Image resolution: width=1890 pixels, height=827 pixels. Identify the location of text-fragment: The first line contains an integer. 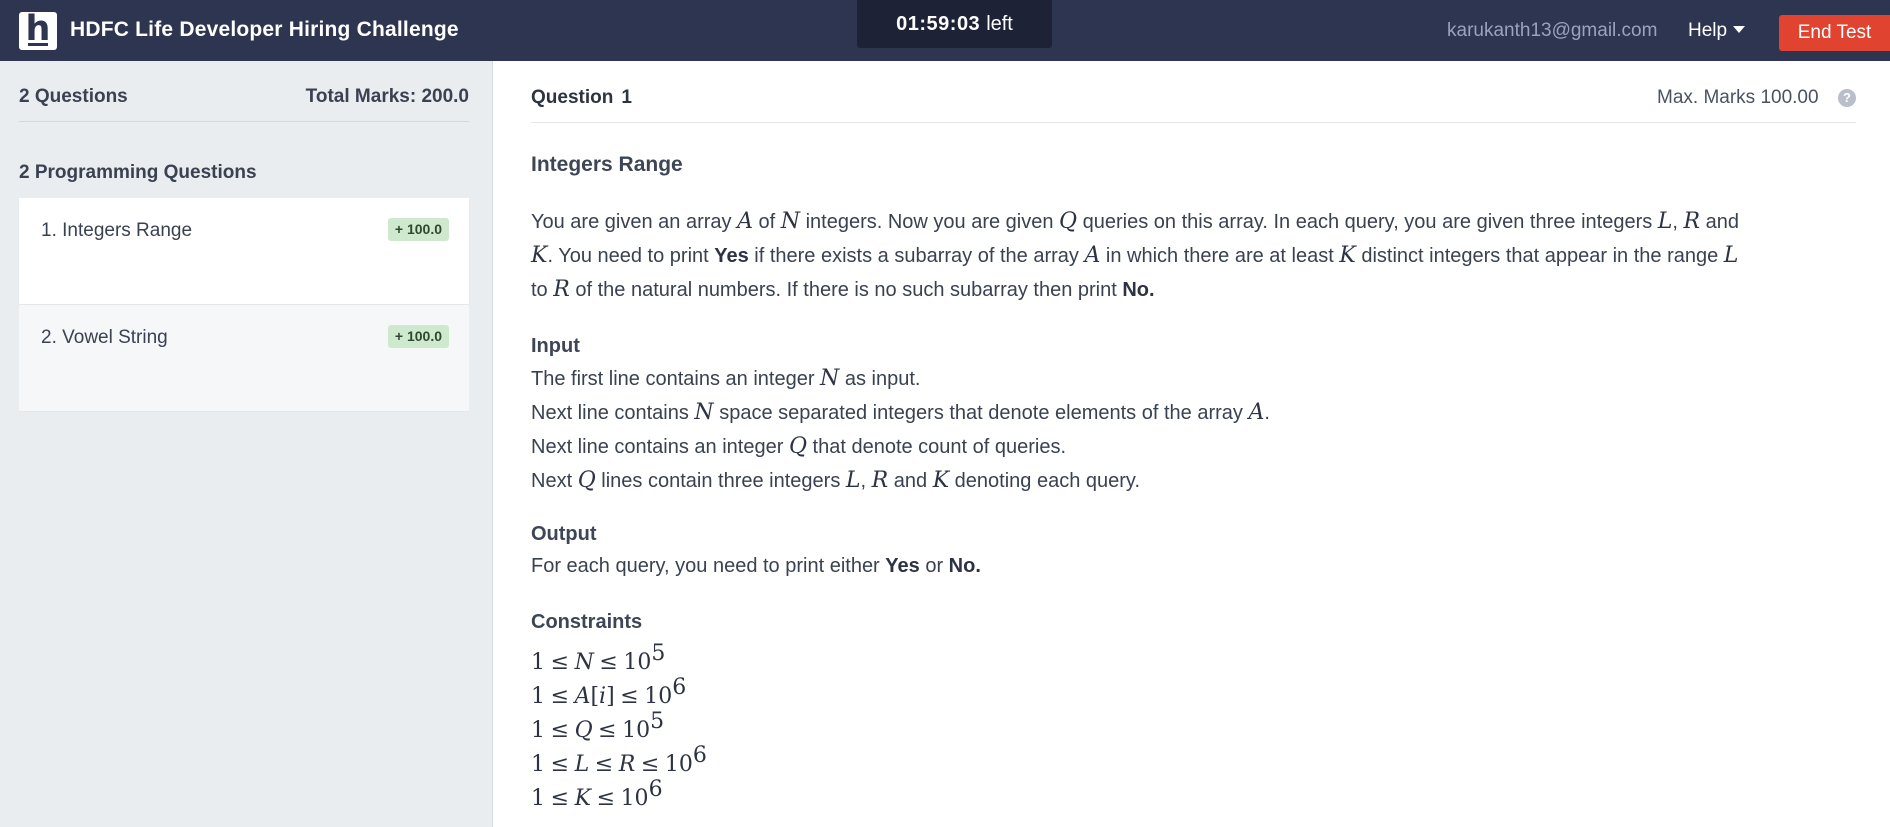
(676, 379).